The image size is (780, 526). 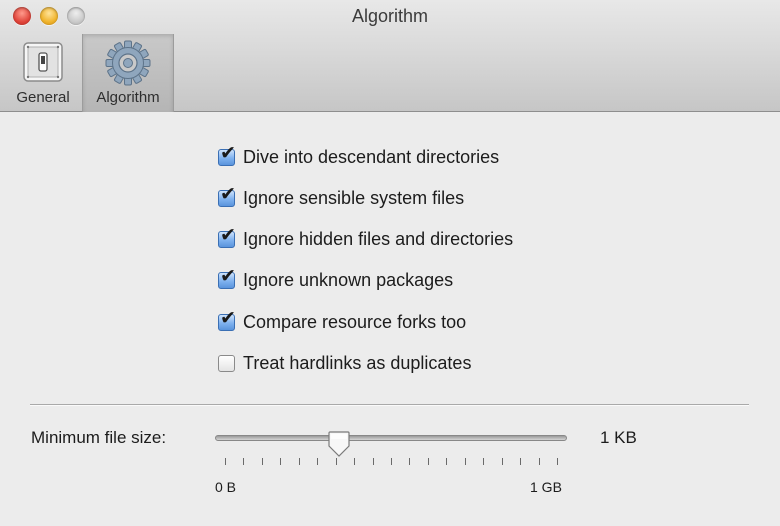 I want to click on toolbar-item-general: General, so click(x=43, y=73).